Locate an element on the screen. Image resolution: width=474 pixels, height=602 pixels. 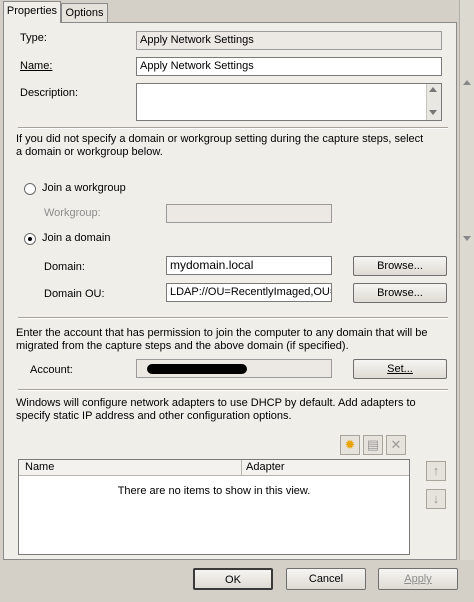
tab-properties: Properties is located at coordinates (32, 12).